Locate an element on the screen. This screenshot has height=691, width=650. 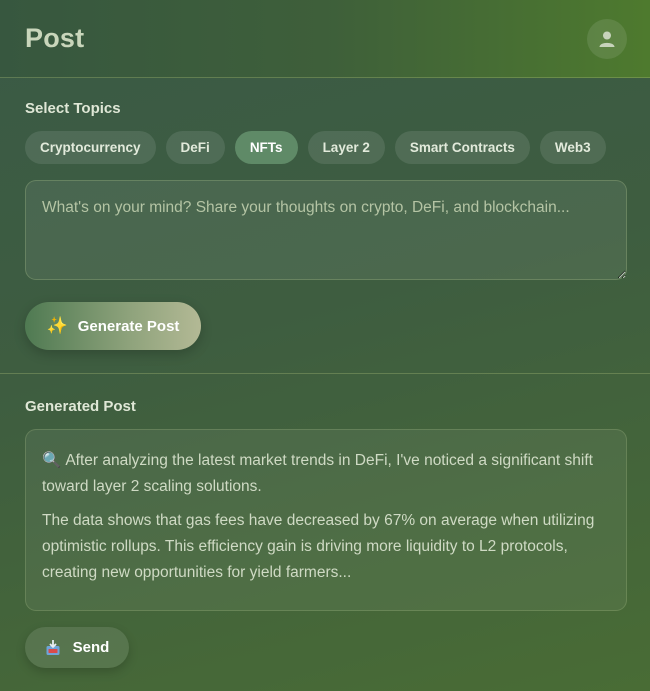
sparkles-icon: ✨ is located at coordinates (57, 325).